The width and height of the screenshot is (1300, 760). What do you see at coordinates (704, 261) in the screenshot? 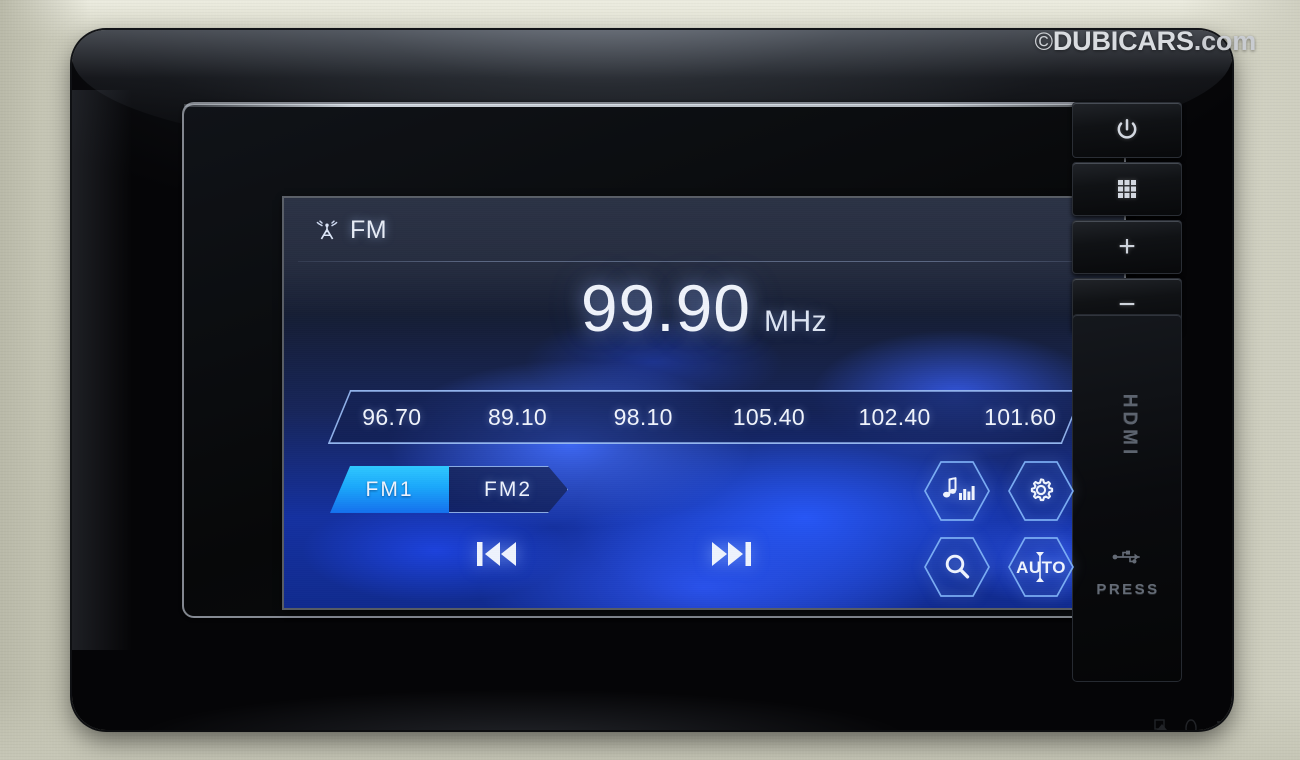
I see `header-divider` at bounding box center [704, 261].